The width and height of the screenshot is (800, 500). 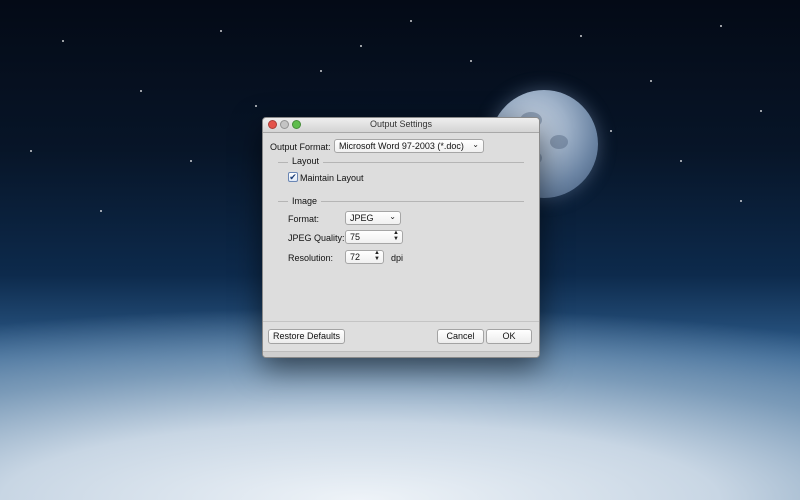 I want to click on output-format-value: Microsoft Word 97-2003 (*.doc), so click(x=401, y=146).